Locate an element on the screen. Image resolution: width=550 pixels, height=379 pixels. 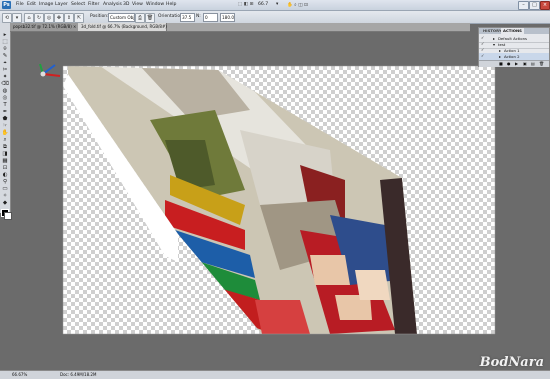
record-icon: ● is located at coordinates (509, 63).